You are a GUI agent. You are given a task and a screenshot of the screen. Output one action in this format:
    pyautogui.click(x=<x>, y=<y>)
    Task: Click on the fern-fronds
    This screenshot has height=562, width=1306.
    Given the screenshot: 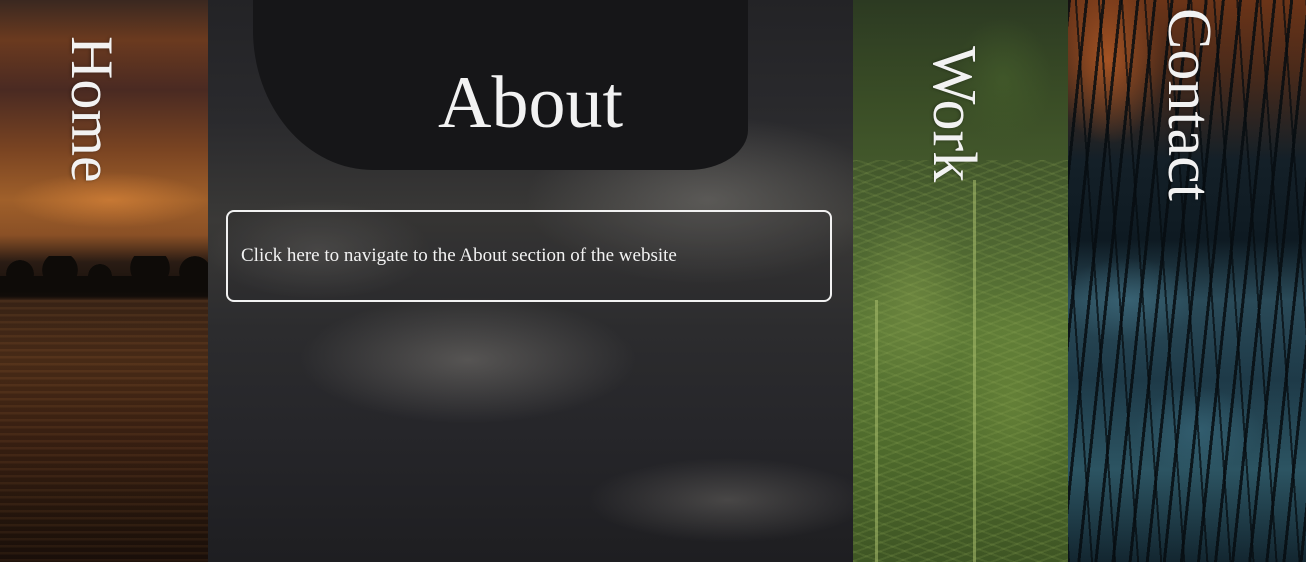 What is the action you would take?
    pyautogui.click(x=960, y=361)
    